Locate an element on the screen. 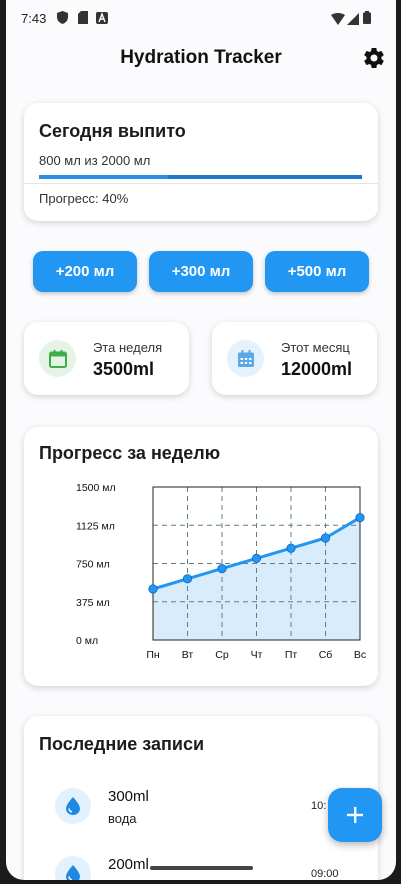  week-stat-card: Эта неделя 3500ml is located at coordinates (106, 358).